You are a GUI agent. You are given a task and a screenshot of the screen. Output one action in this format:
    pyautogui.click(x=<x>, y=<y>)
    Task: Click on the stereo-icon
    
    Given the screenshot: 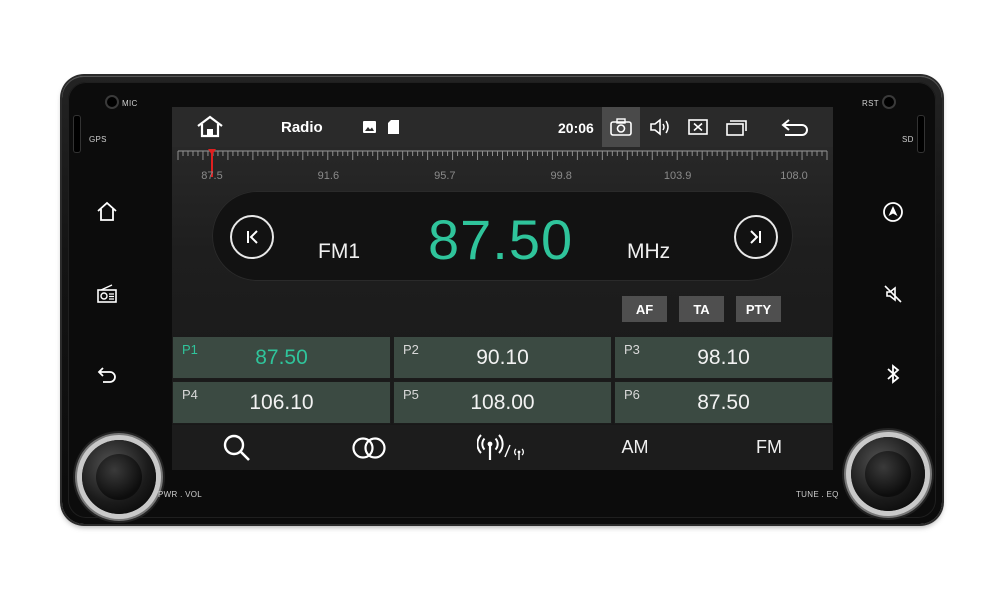 What is the action you would take?
    pyautogui.click(x=369, y=447)
    